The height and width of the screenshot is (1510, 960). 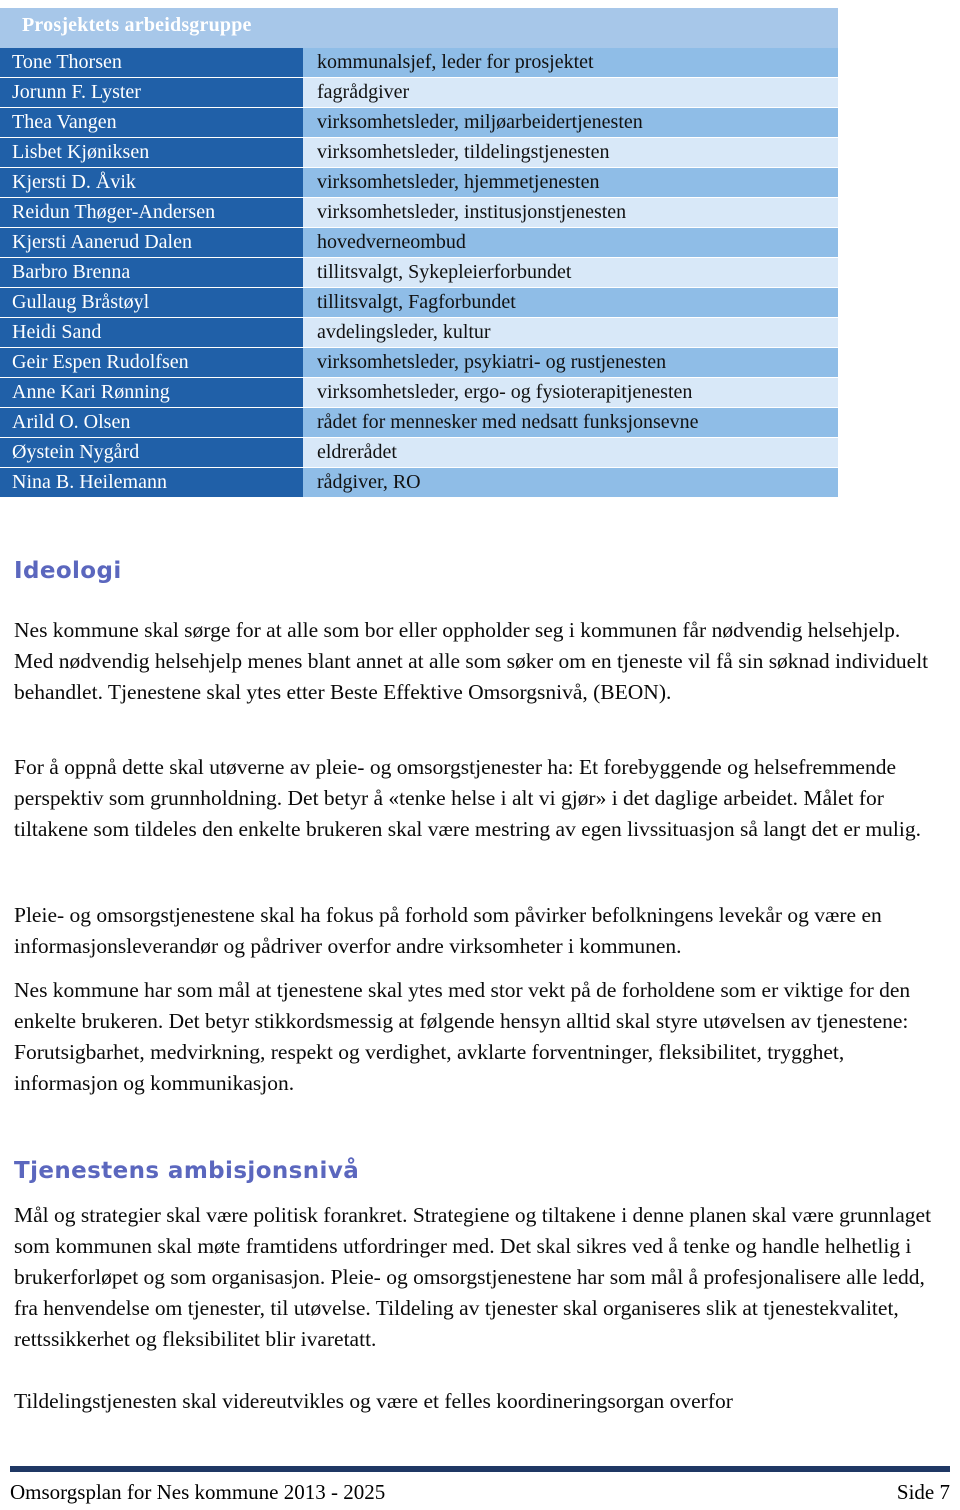 What do you see at coordinates (198, 1492) in the screenshot?
I see `footer-document-title: Omsorgsplan for Nes kommune 2013 - 2025` at bounding box center [198, 1492].